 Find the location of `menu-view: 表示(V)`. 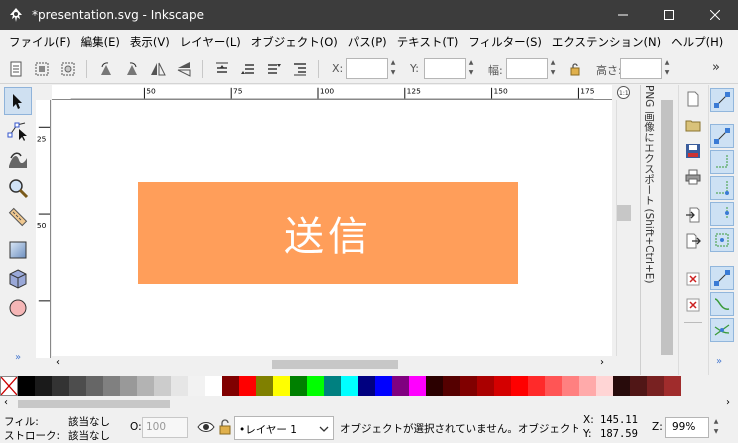

menu-view: 表示(V) is located at coordinates (150, 42).